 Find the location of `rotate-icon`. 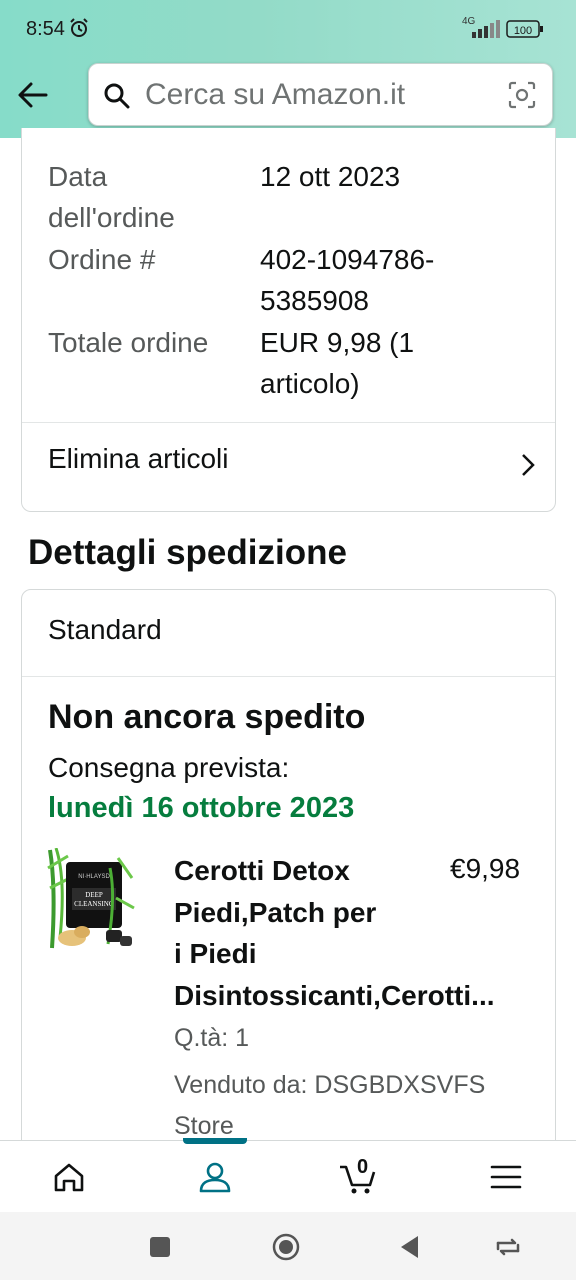

rotate-icon is located at coordinates (508, 1247).